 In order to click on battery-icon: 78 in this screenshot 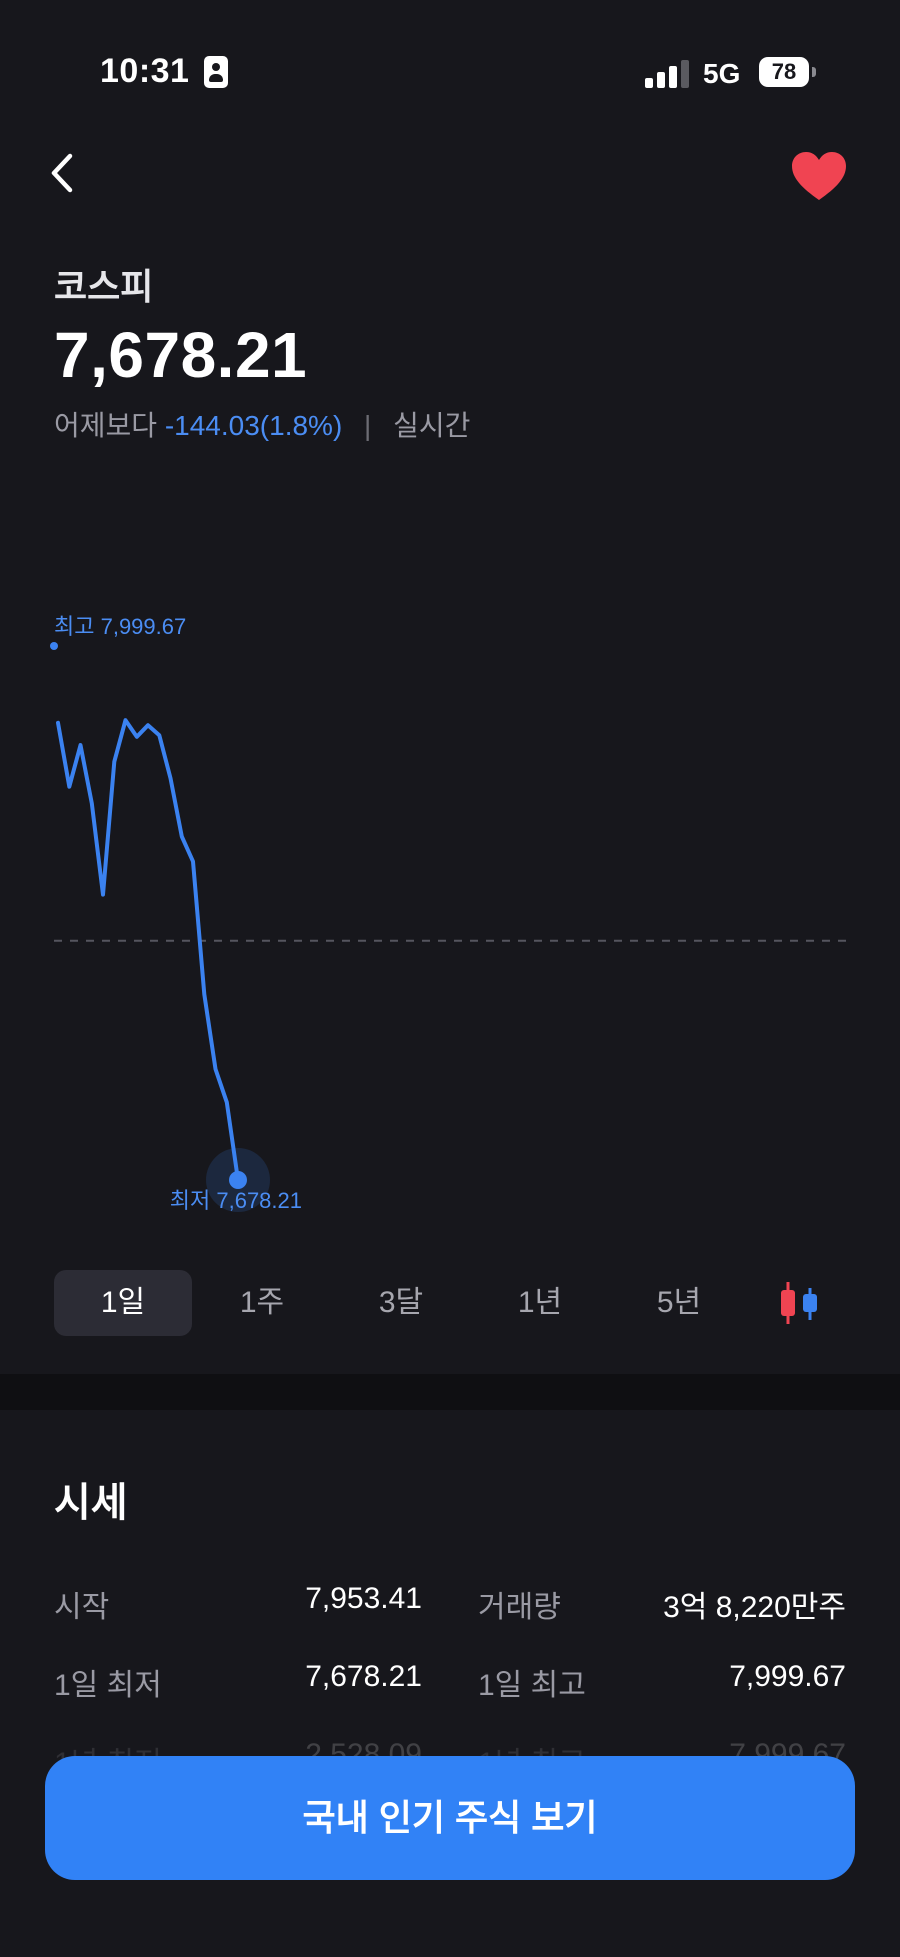, I will do `click(784, 72)`.